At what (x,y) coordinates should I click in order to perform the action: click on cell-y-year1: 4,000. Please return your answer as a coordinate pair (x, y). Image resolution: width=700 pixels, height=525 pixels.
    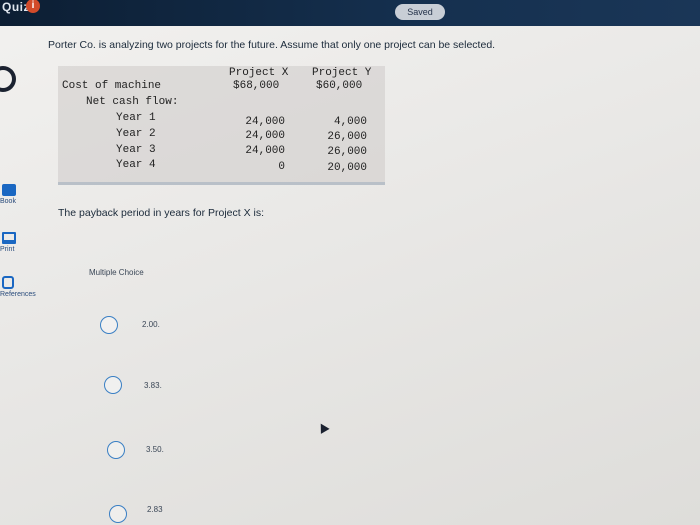
    Looking at the image, I should click on (350, 122).